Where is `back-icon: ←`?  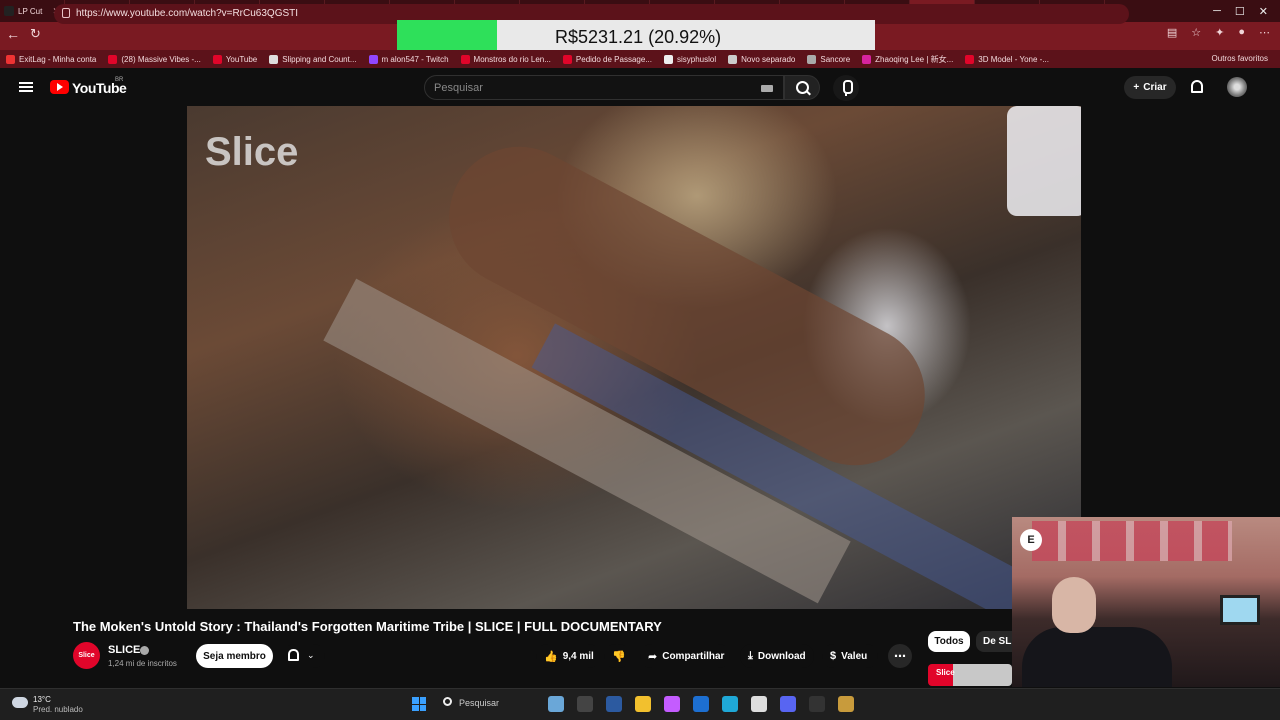 back-icon: ← is located at coordinates (13, 34).